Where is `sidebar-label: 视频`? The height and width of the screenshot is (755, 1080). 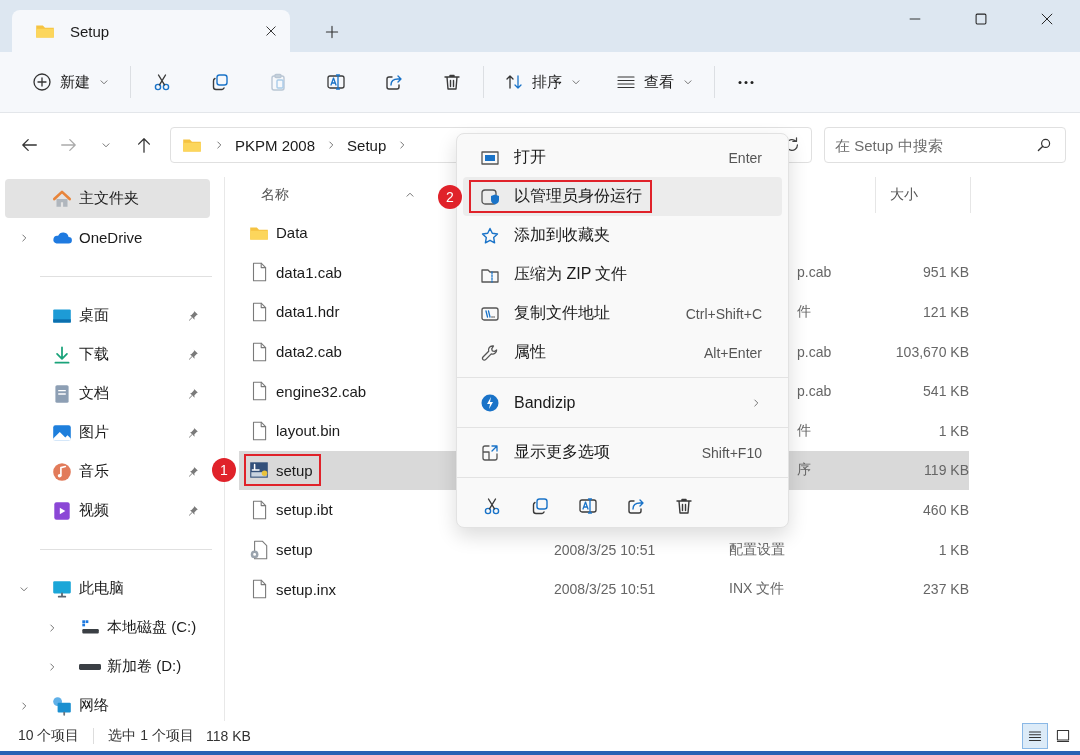
sidebar-label: 视频 is located at coordinates (94, 510).